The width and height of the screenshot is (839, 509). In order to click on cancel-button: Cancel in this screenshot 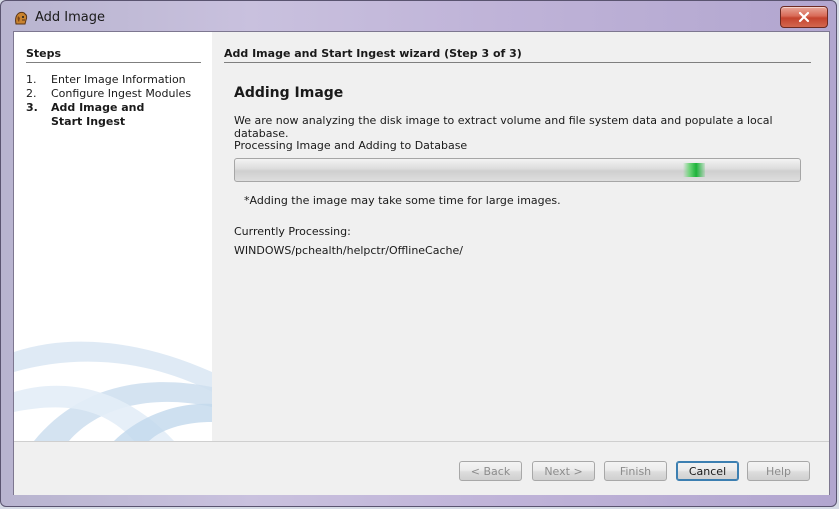, I will do `click(707, 471)`.